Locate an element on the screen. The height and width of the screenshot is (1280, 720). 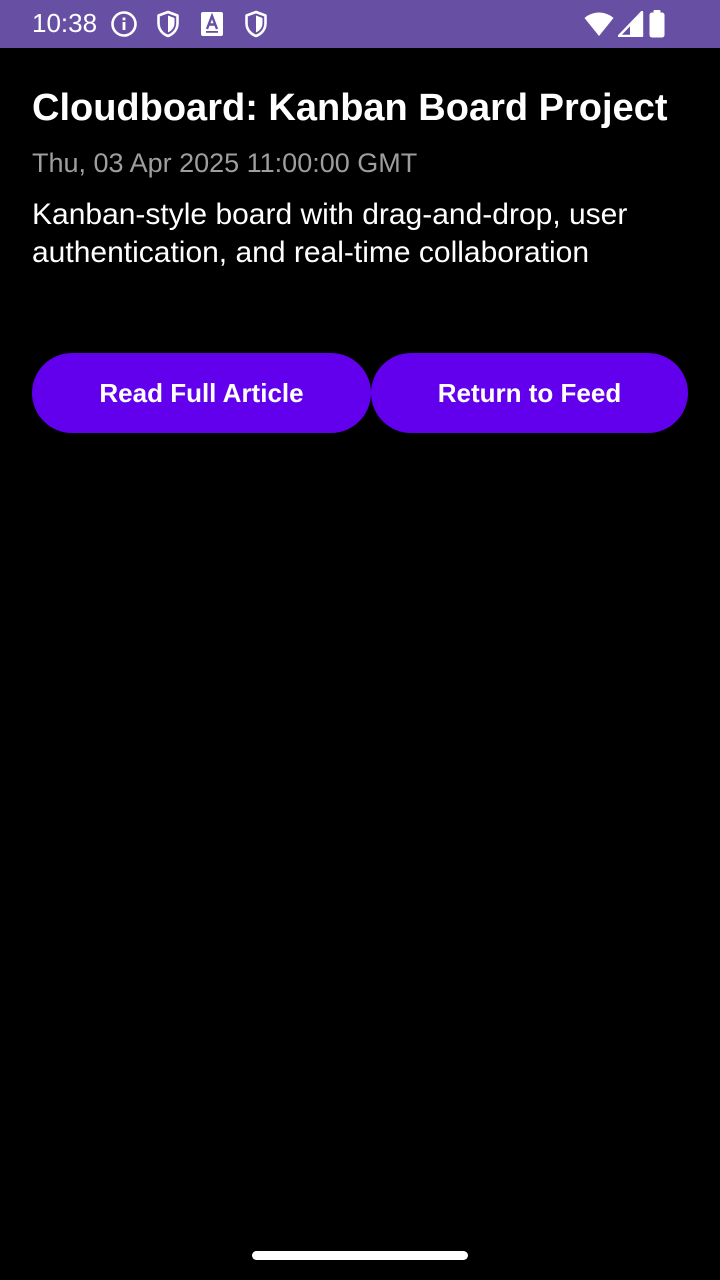
return-to-feed-button: Return to Feed is located at coordinates (529, 393).